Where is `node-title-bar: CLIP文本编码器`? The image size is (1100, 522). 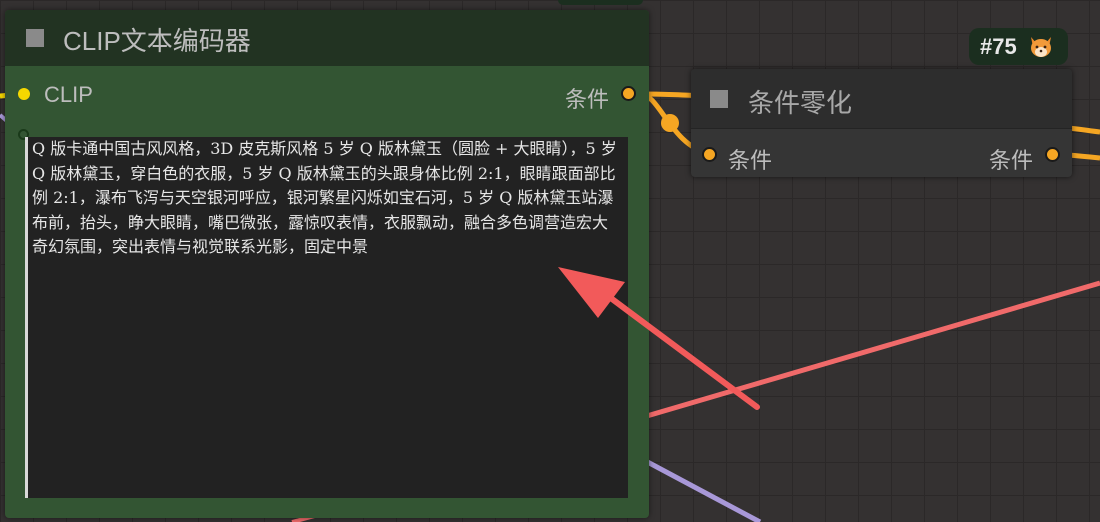 node-title-bar: CLIP文本编码器 is located at coordinates (327, 38).